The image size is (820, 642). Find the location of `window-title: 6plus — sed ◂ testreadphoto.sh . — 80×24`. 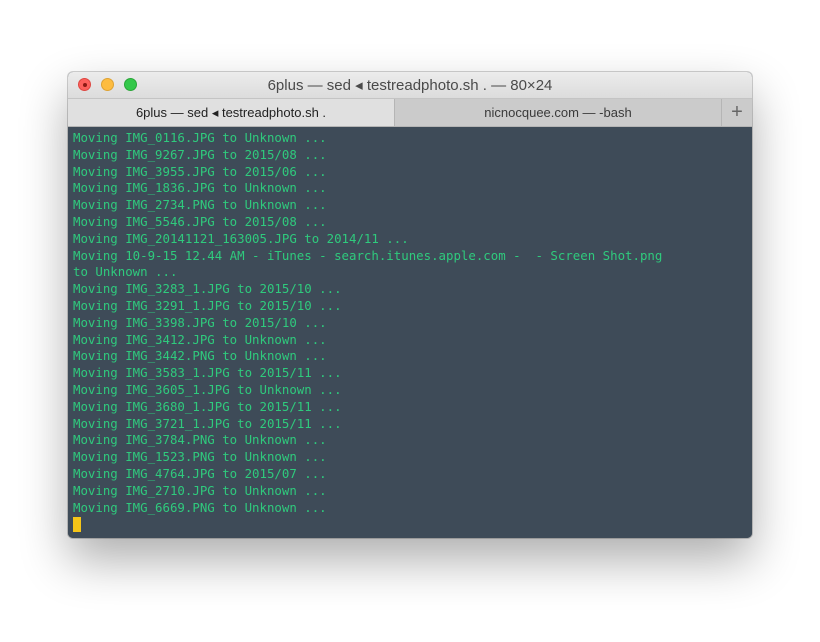

window-title: 6plus — sed ◂ testreadphoto.sh . — 80×24 is located at coordinates (410, 85).